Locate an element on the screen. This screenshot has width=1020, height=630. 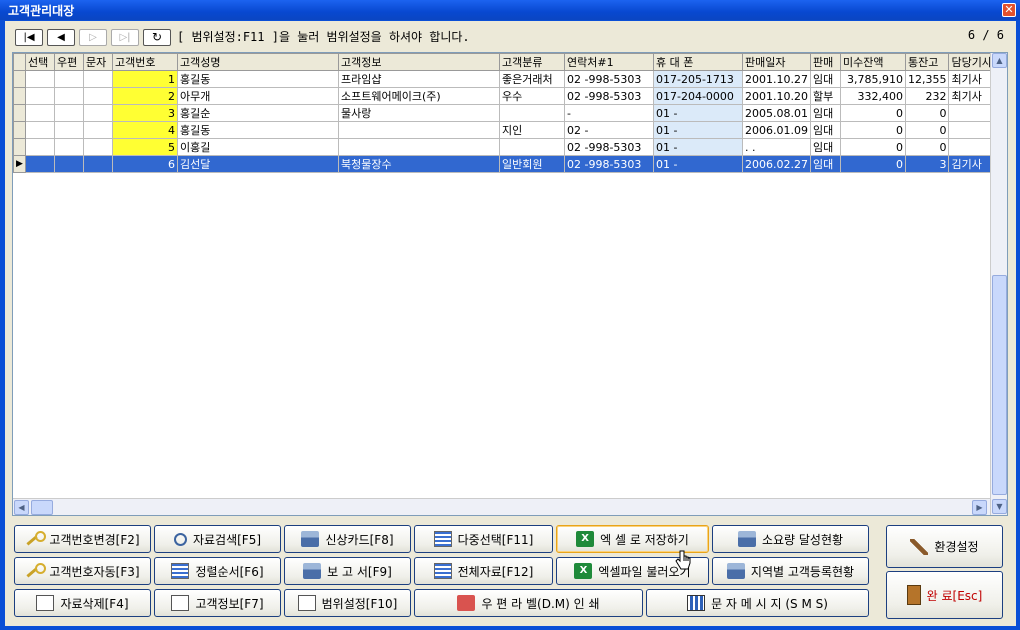
table-cell: . . is located at coordinates (776, 147).